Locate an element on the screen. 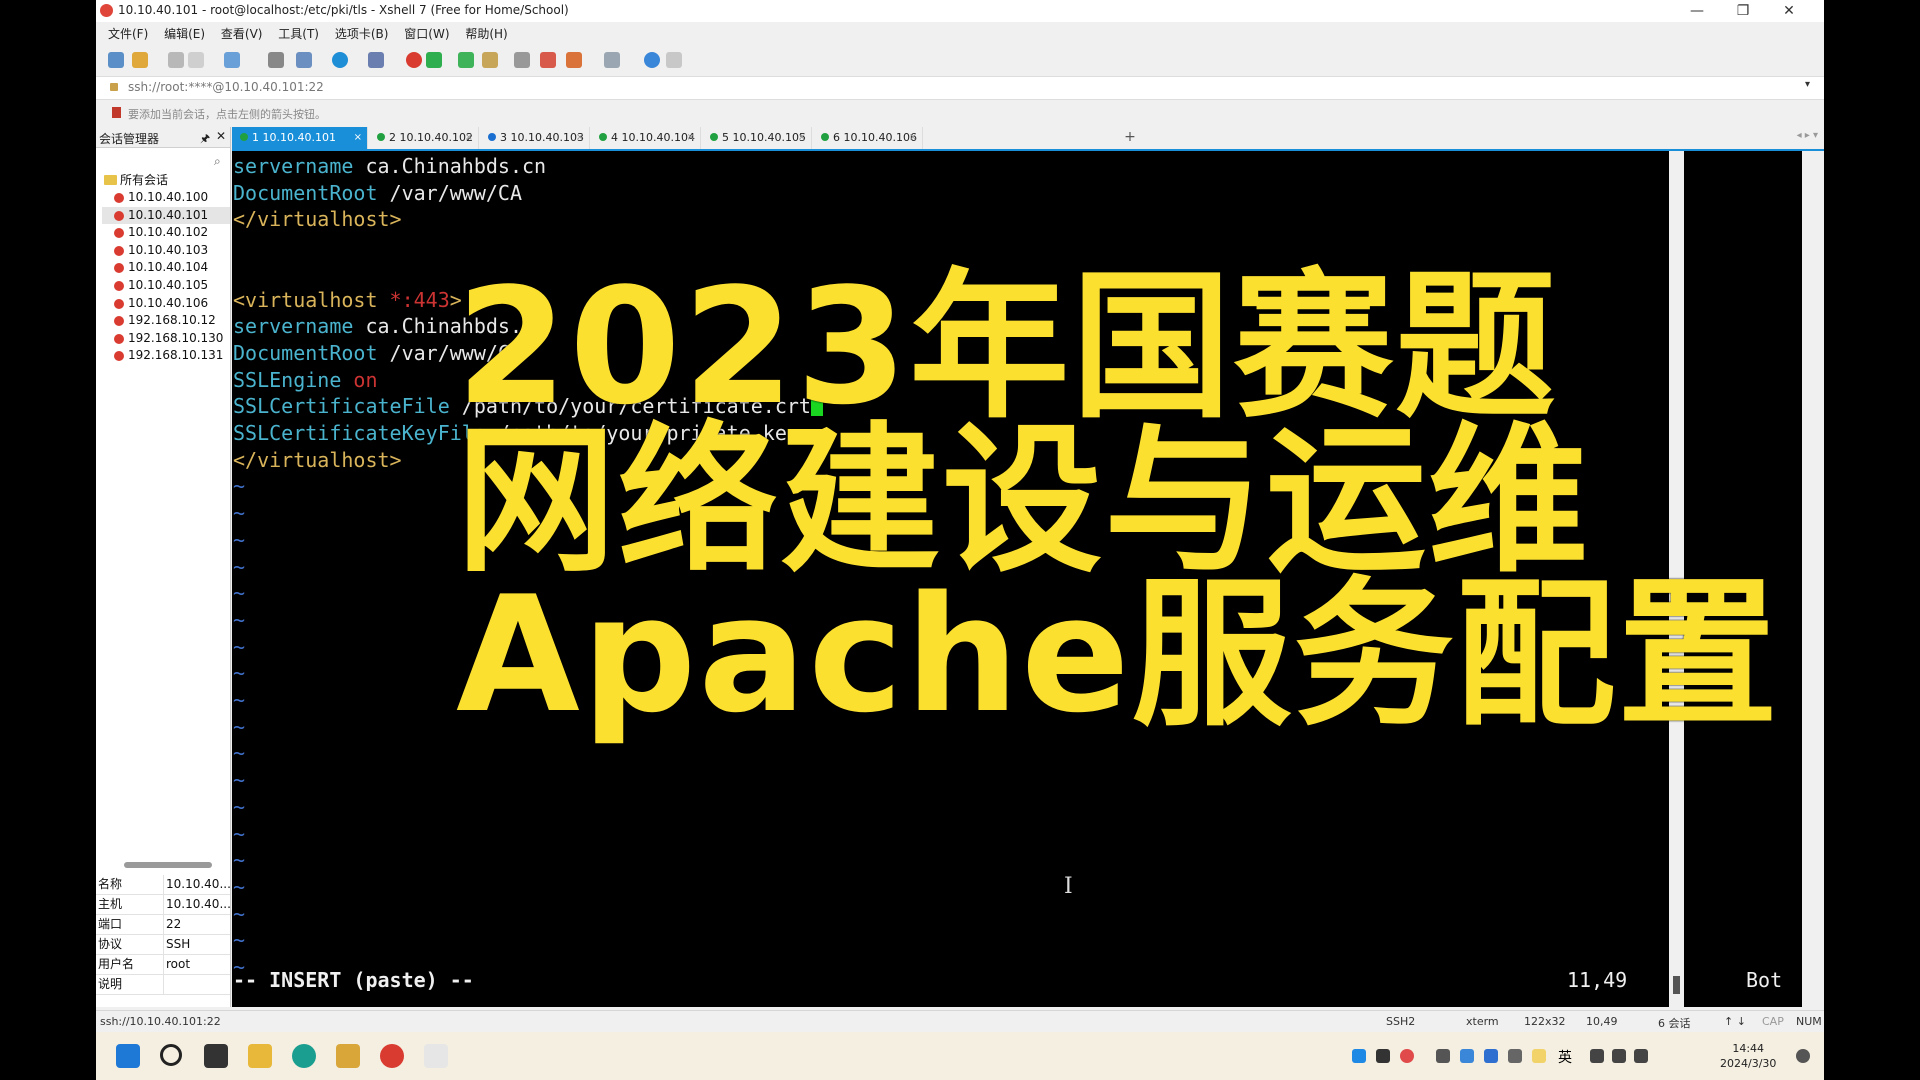 This screenshot has width=1920, height=1080. edge-browser-icon is located at coordinates (304, 1056).